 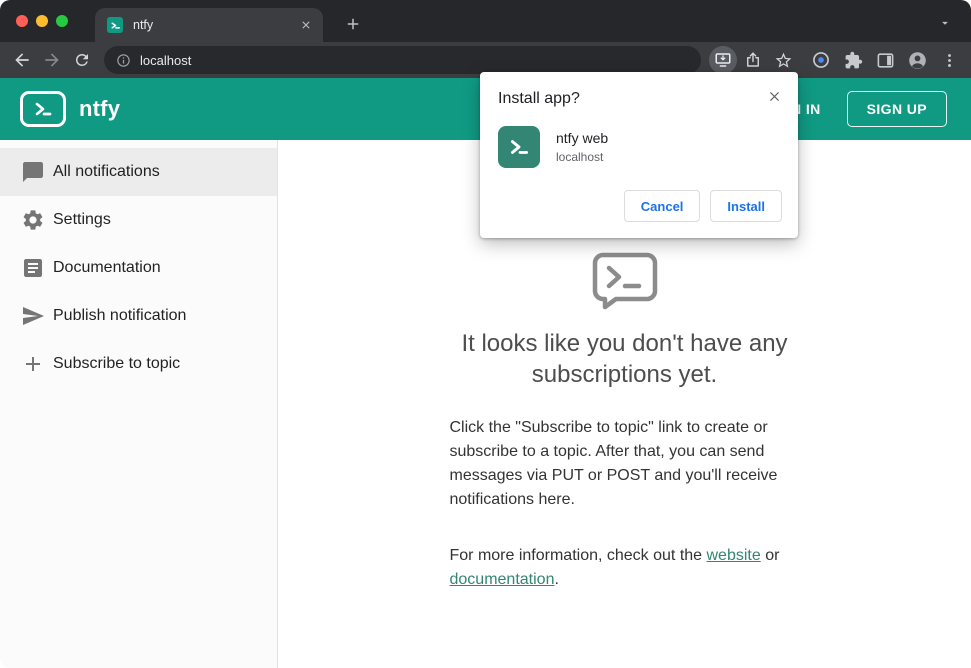 I want to click on dialog-title: Install app?, so click(x=539, y=98).